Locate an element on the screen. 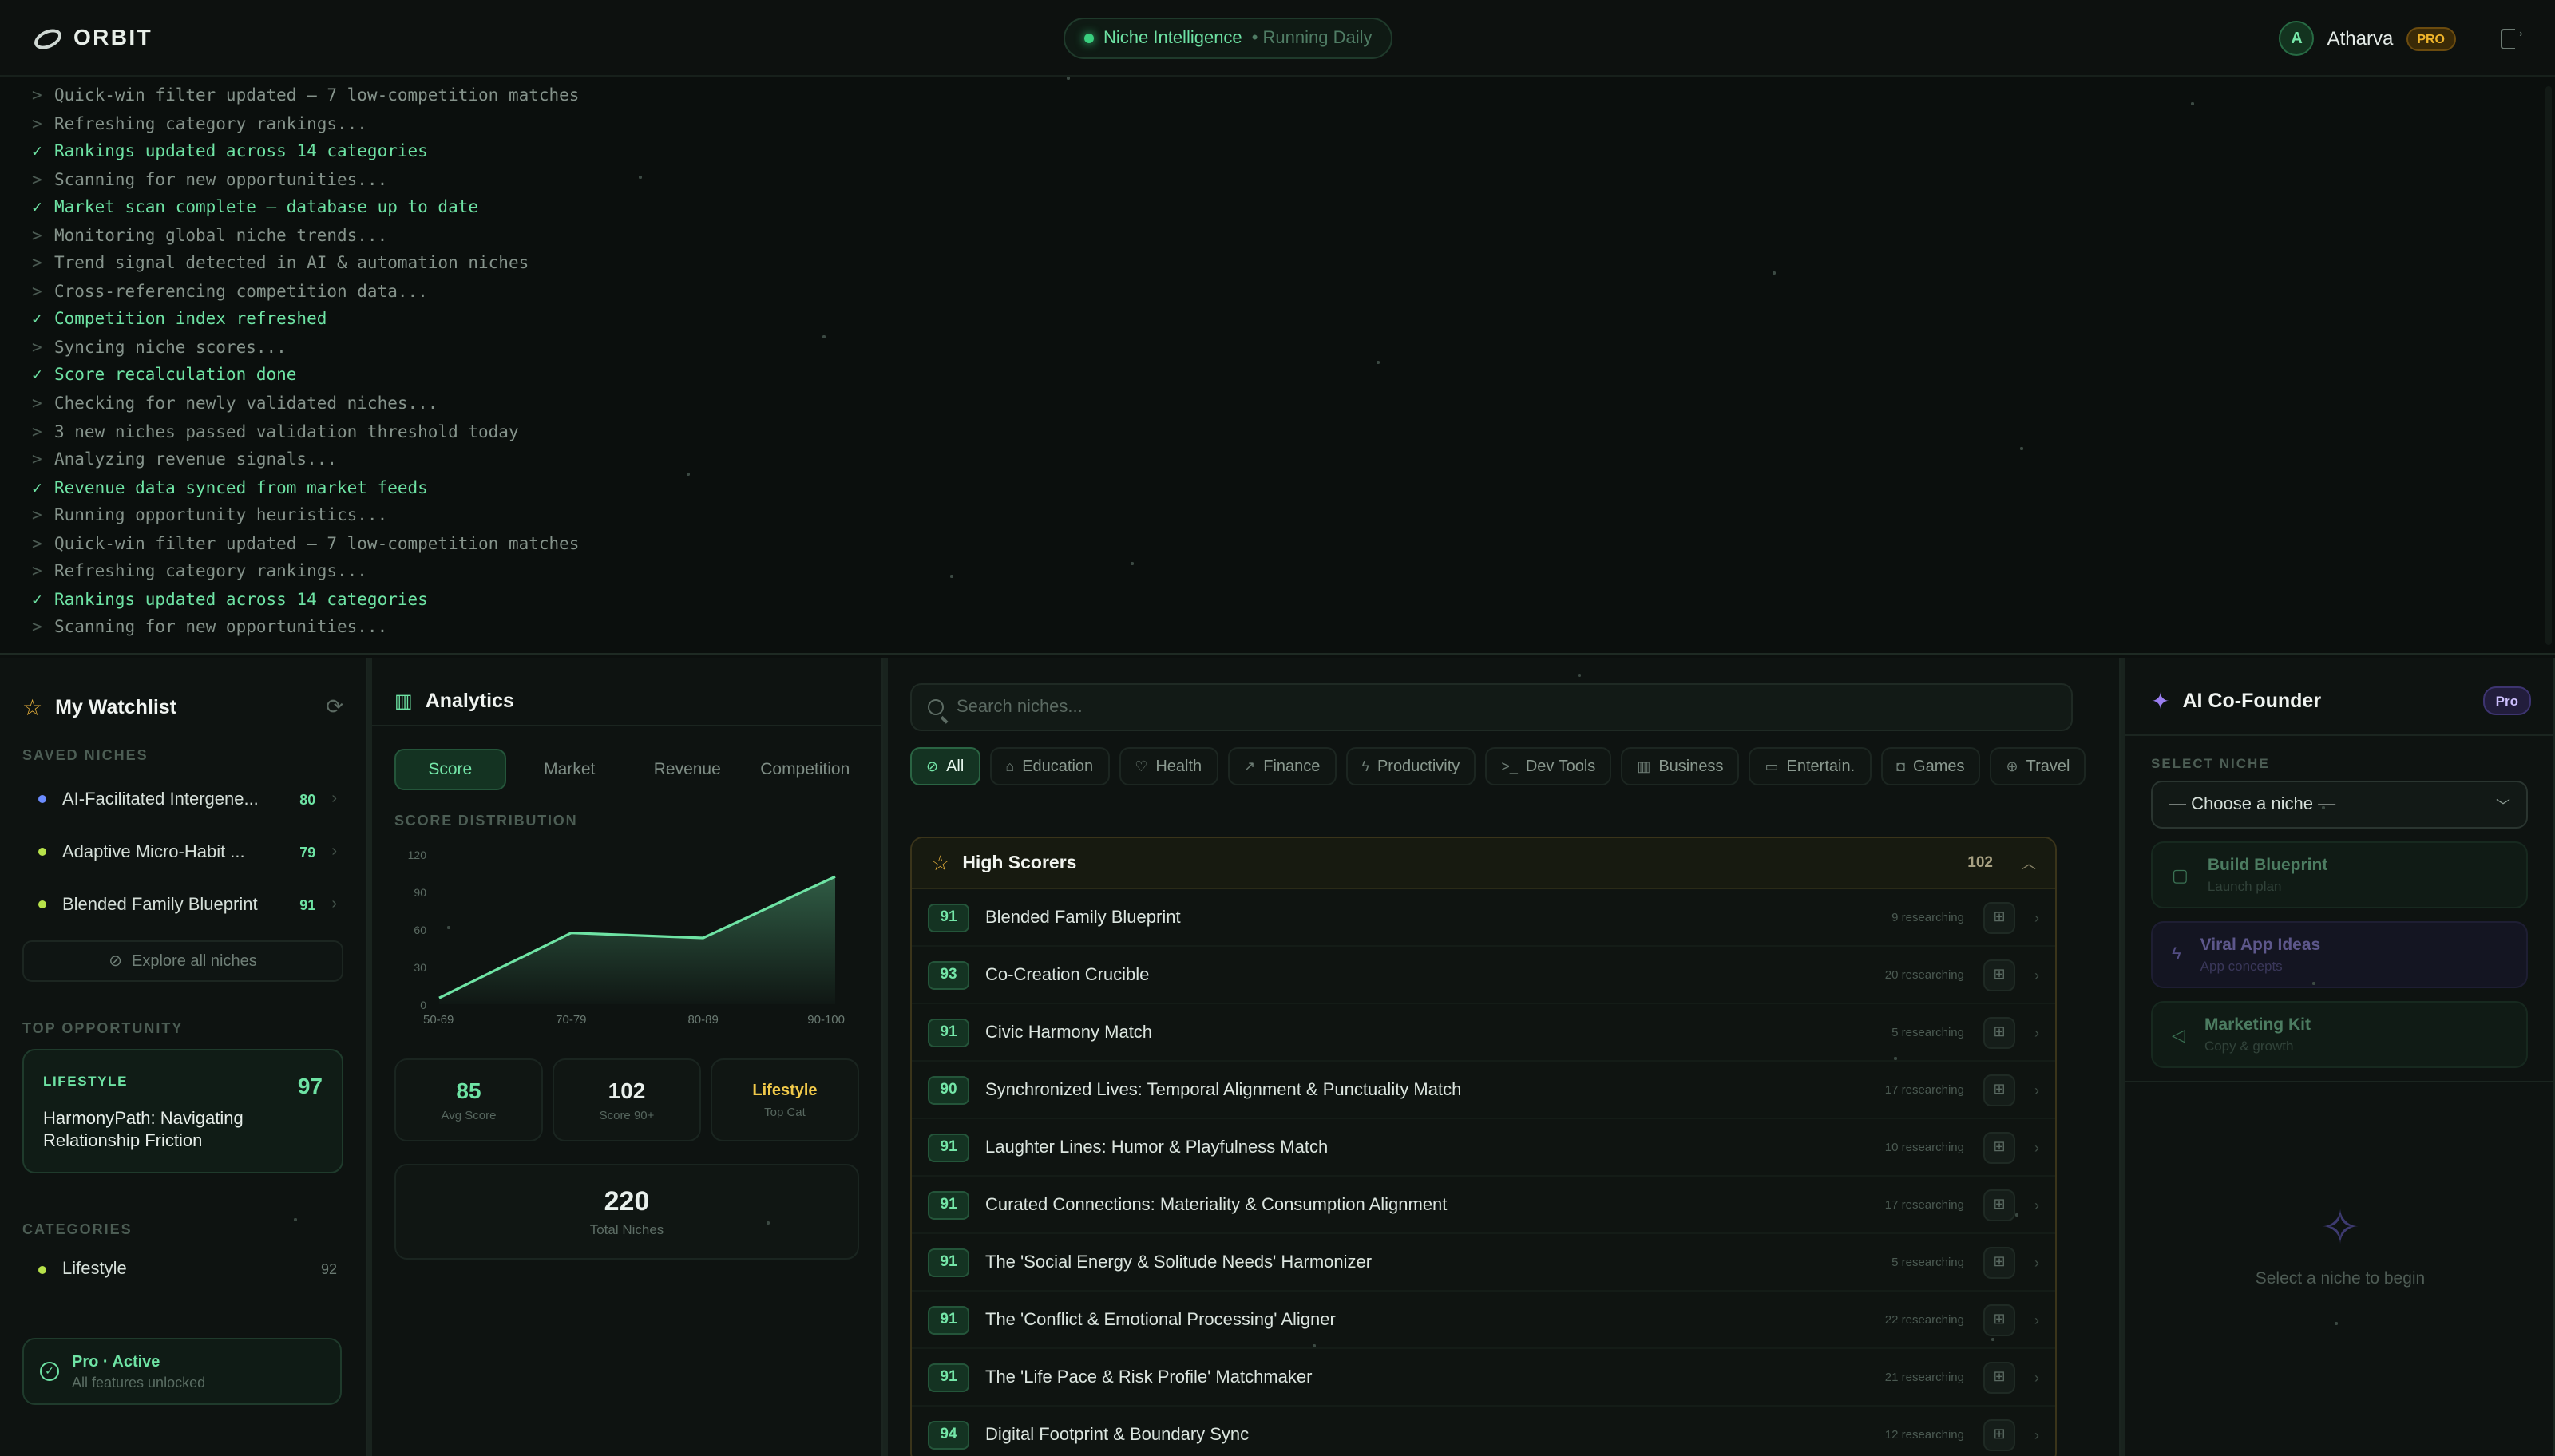  score-badge: 94 is located at coordinates (948, 1434).